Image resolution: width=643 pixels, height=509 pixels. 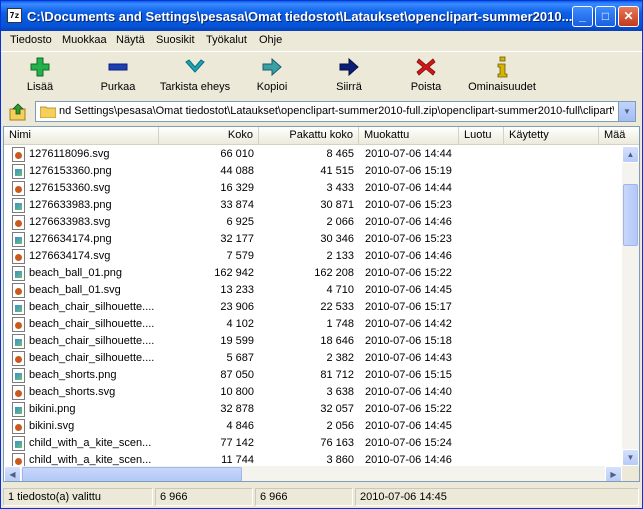 I want to click on scroll-right-button: ▶, so click(x=613, y=473).